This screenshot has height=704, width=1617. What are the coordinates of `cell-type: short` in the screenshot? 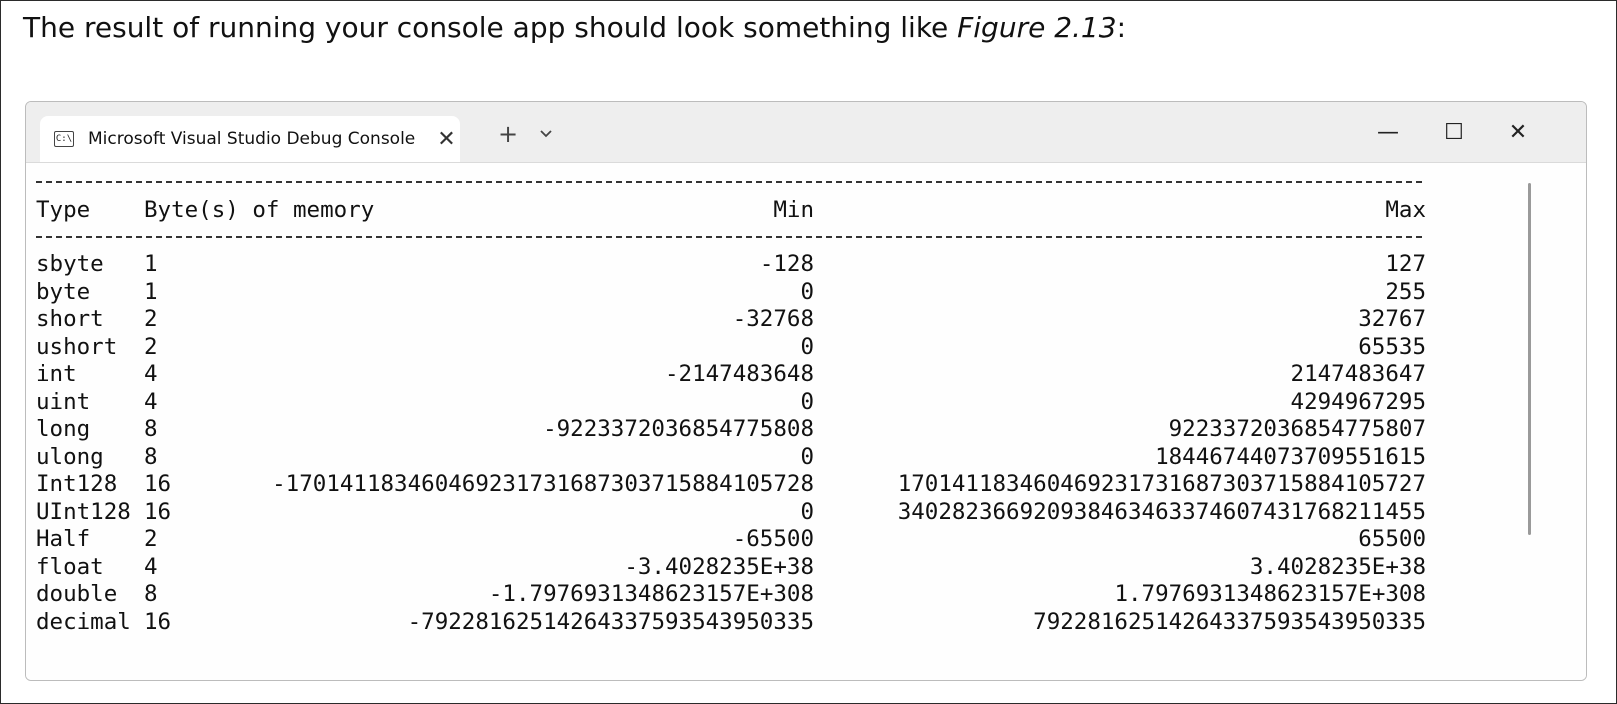 It's located at (70, 319).